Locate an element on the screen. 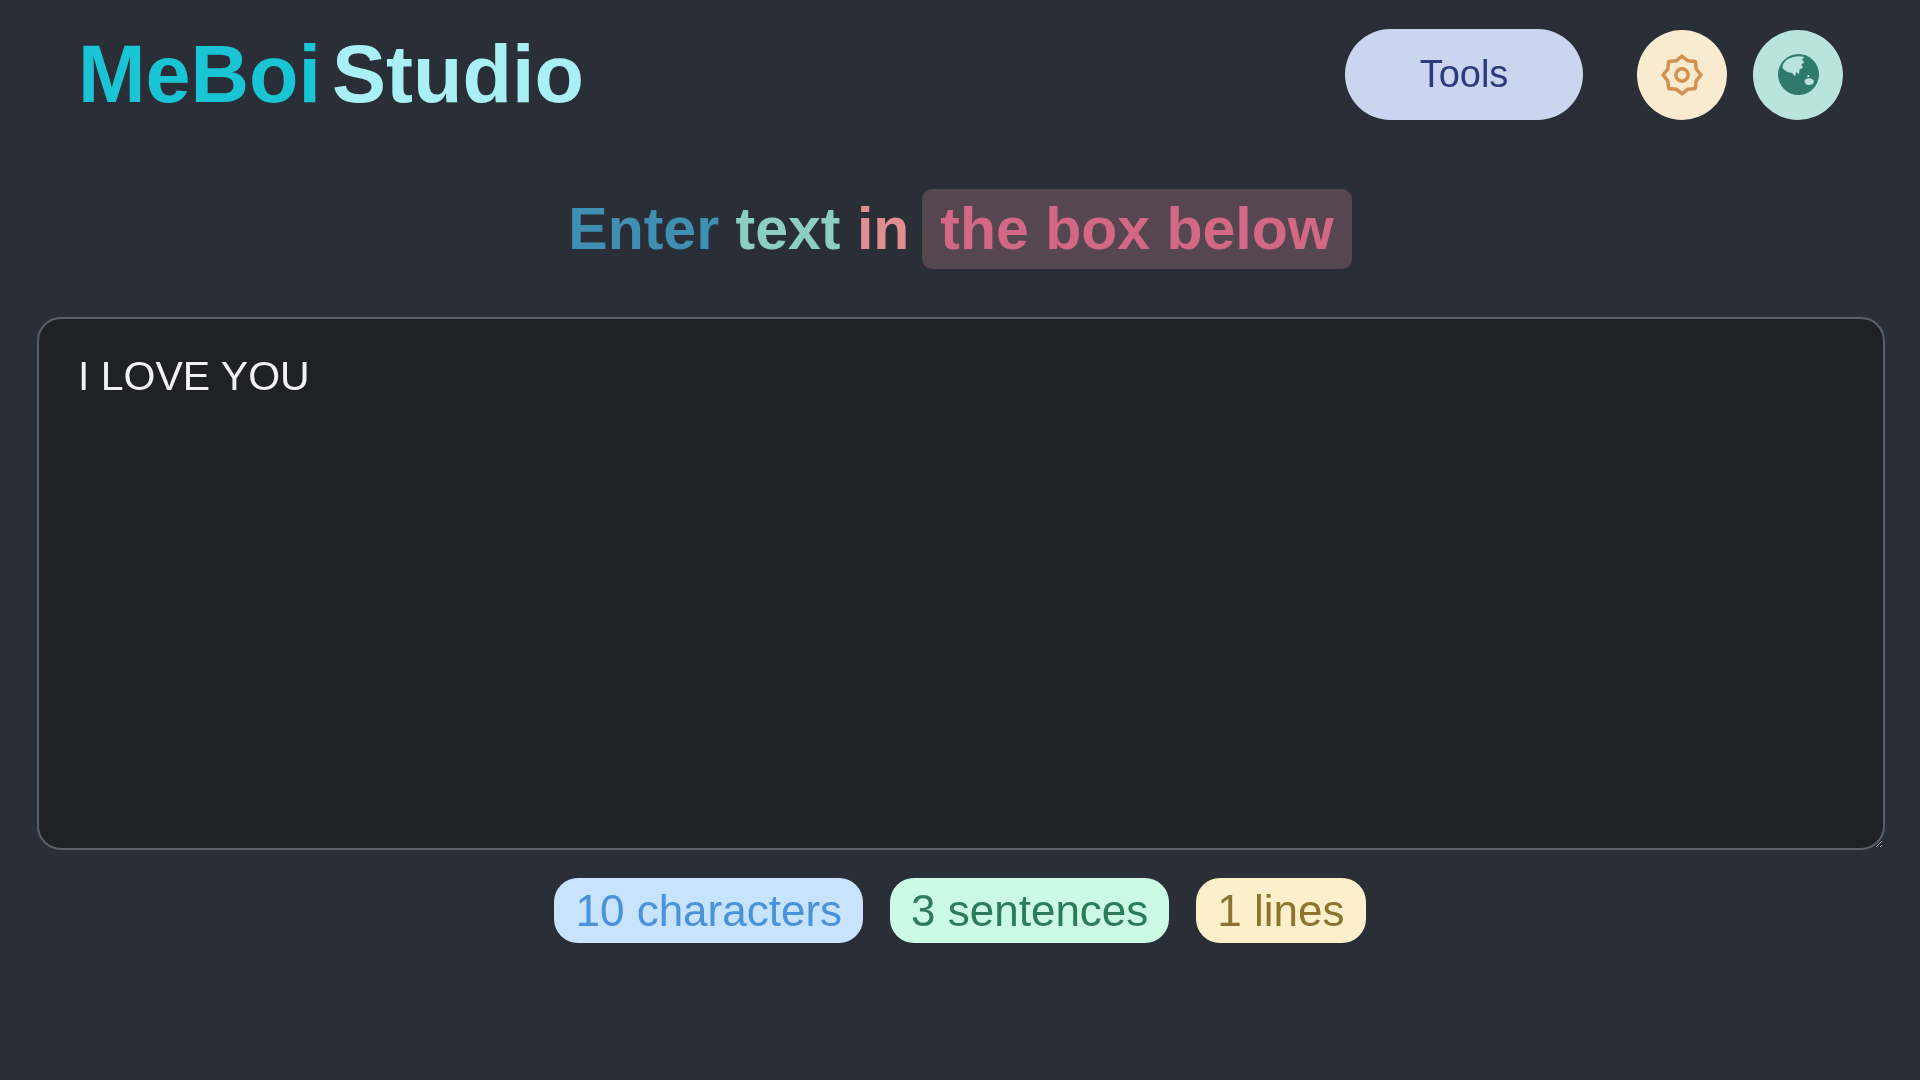 The height and width of the screenshot is (1080, 1920). highlighted-text: the box below is located at coordinates (1137, 229).